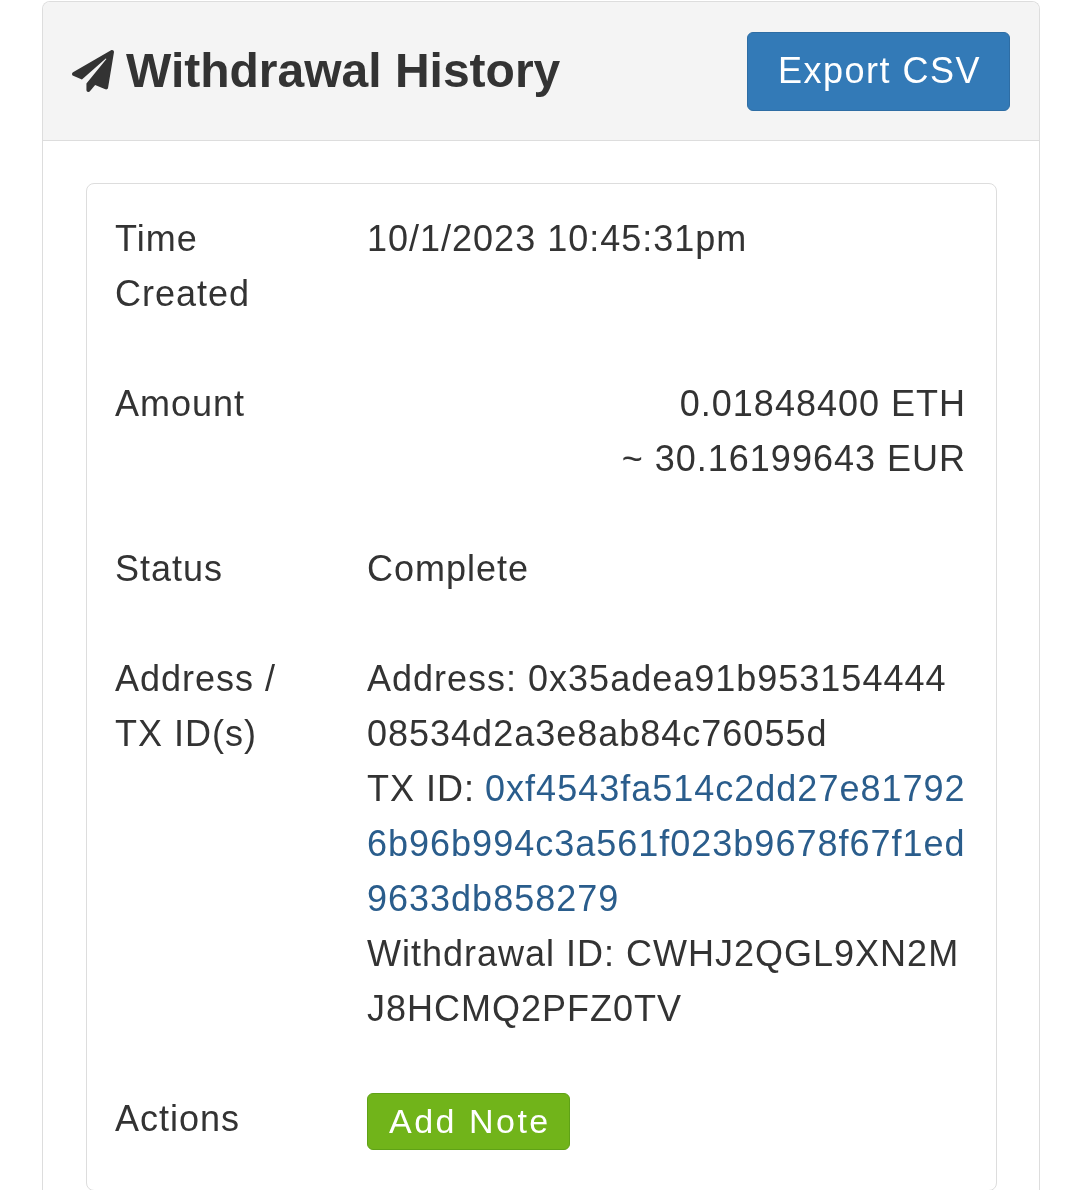 The height and width of the screenshot is (1190, 1080). I want to click on withdrawal-id-text: Withdrawal ID: CWHJ2QGL9XN2MJ8HCMQ2PFZ0TV, so click(664, 981).